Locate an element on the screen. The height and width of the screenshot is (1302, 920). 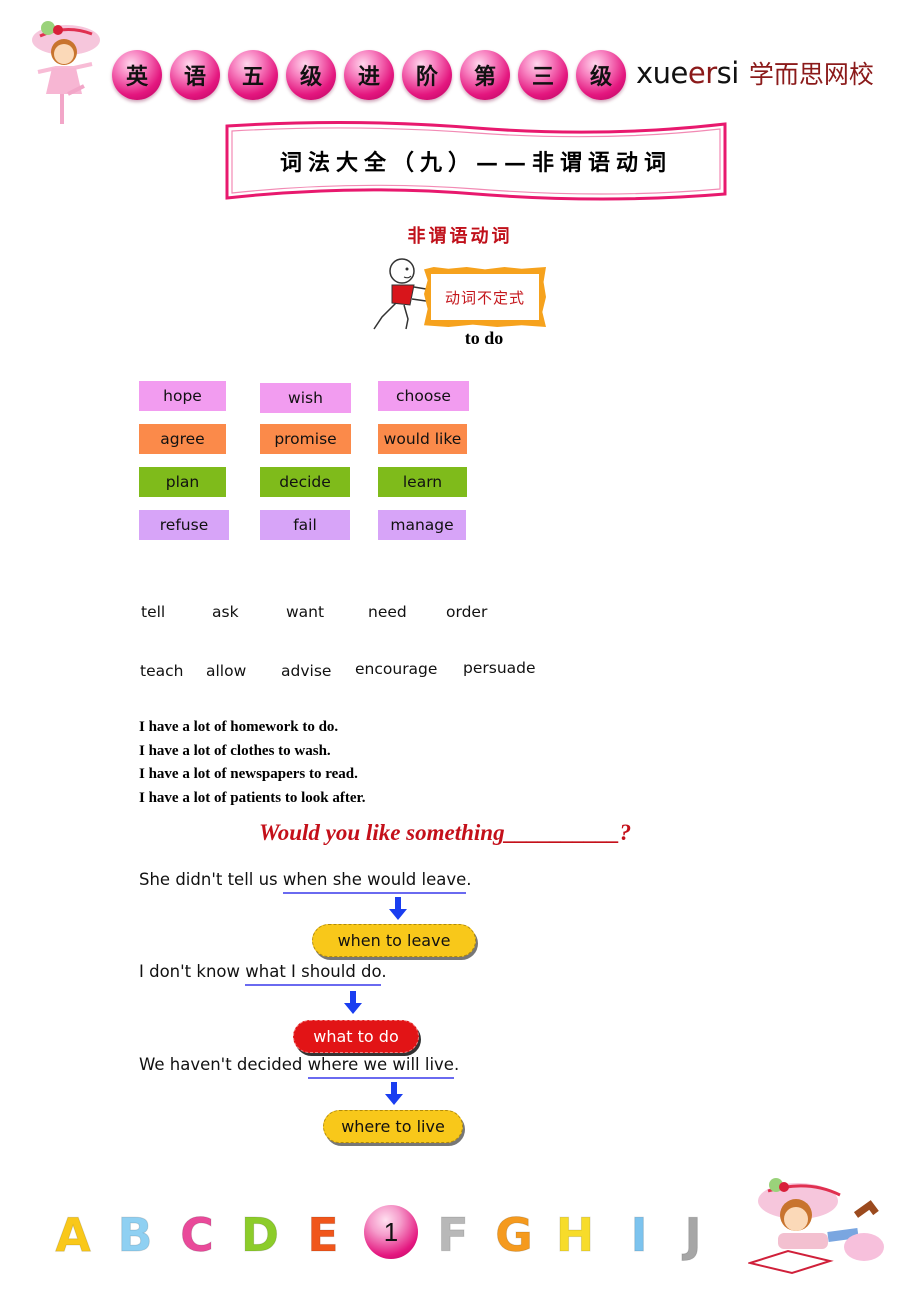
object-verb: encourage is located at coordinates (396, 669).